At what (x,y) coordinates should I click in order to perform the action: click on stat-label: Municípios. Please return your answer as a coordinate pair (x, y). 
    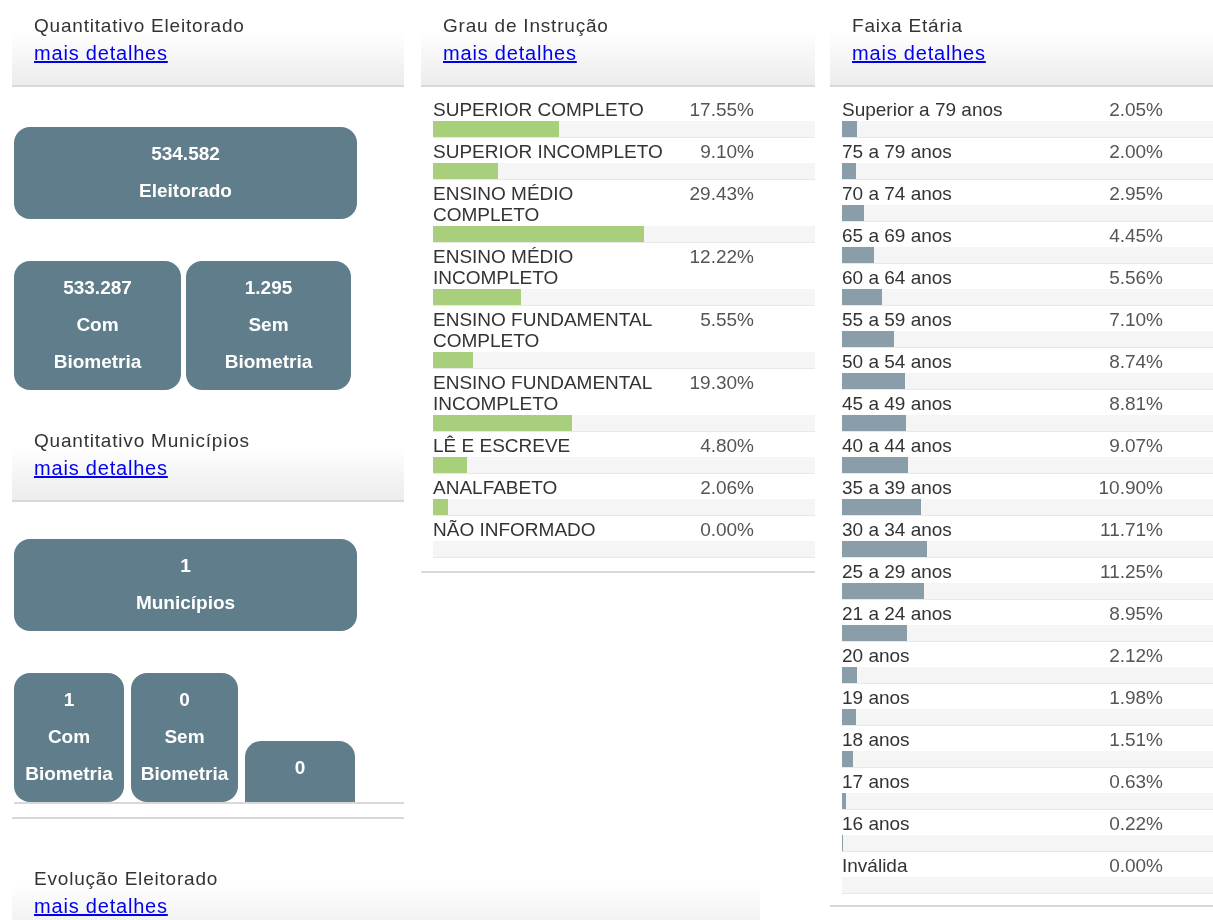
    Looking at the image, I should click on (185, 603).